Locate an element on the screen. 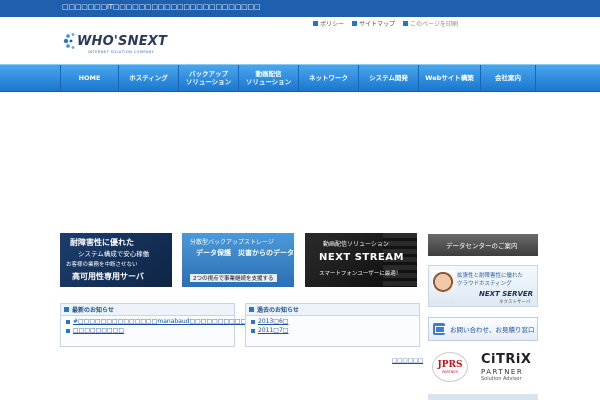  nav-item-hosting: ホスティング is located at coordinates (148, 78).